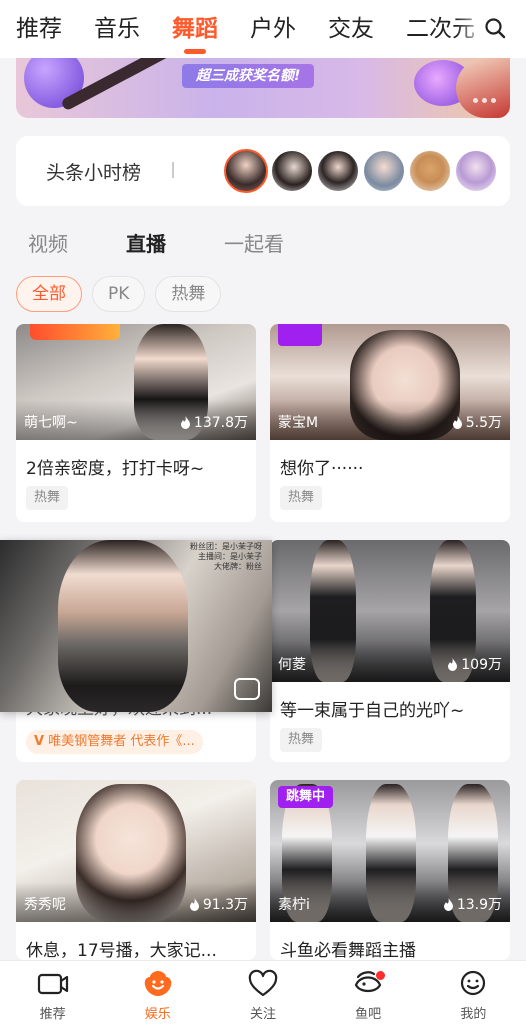  Describe the element at coordinates (351, 29) in the screenshot. I see `tab-social: 交友` at that location.